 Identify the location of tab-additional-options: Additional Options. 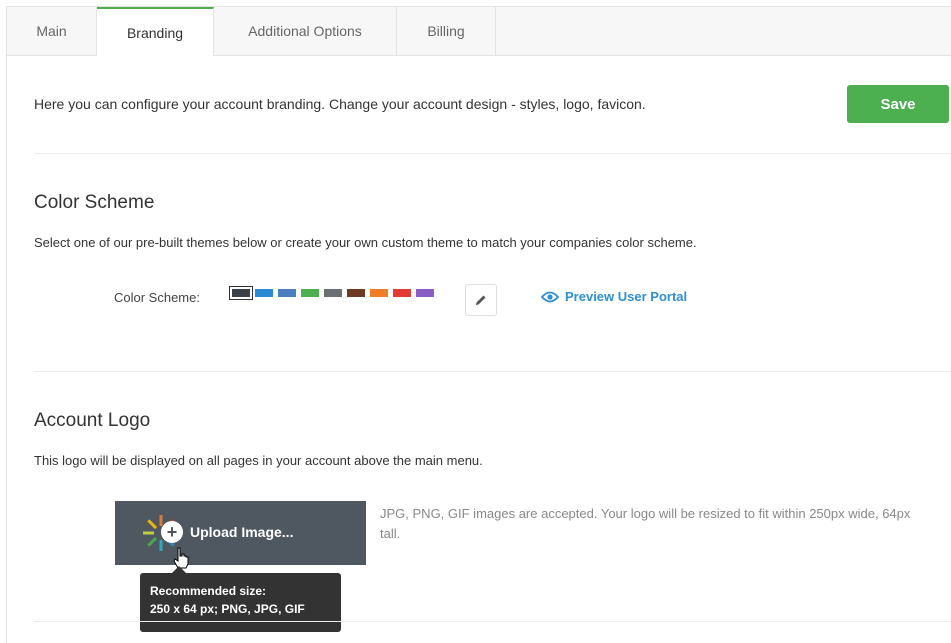
(305, 31).